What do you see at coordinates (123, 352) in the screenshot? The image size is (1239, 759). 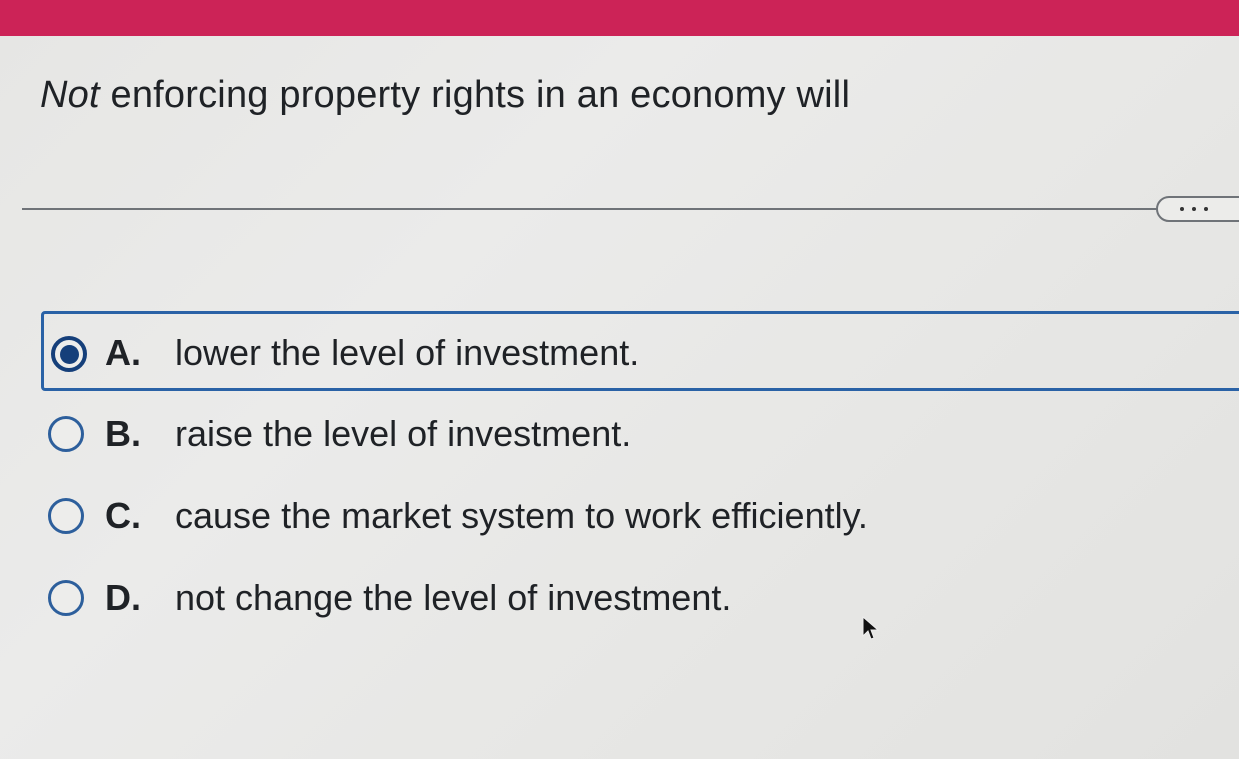 I see `option-letter-a: A.` at bounding box center [123, 352].